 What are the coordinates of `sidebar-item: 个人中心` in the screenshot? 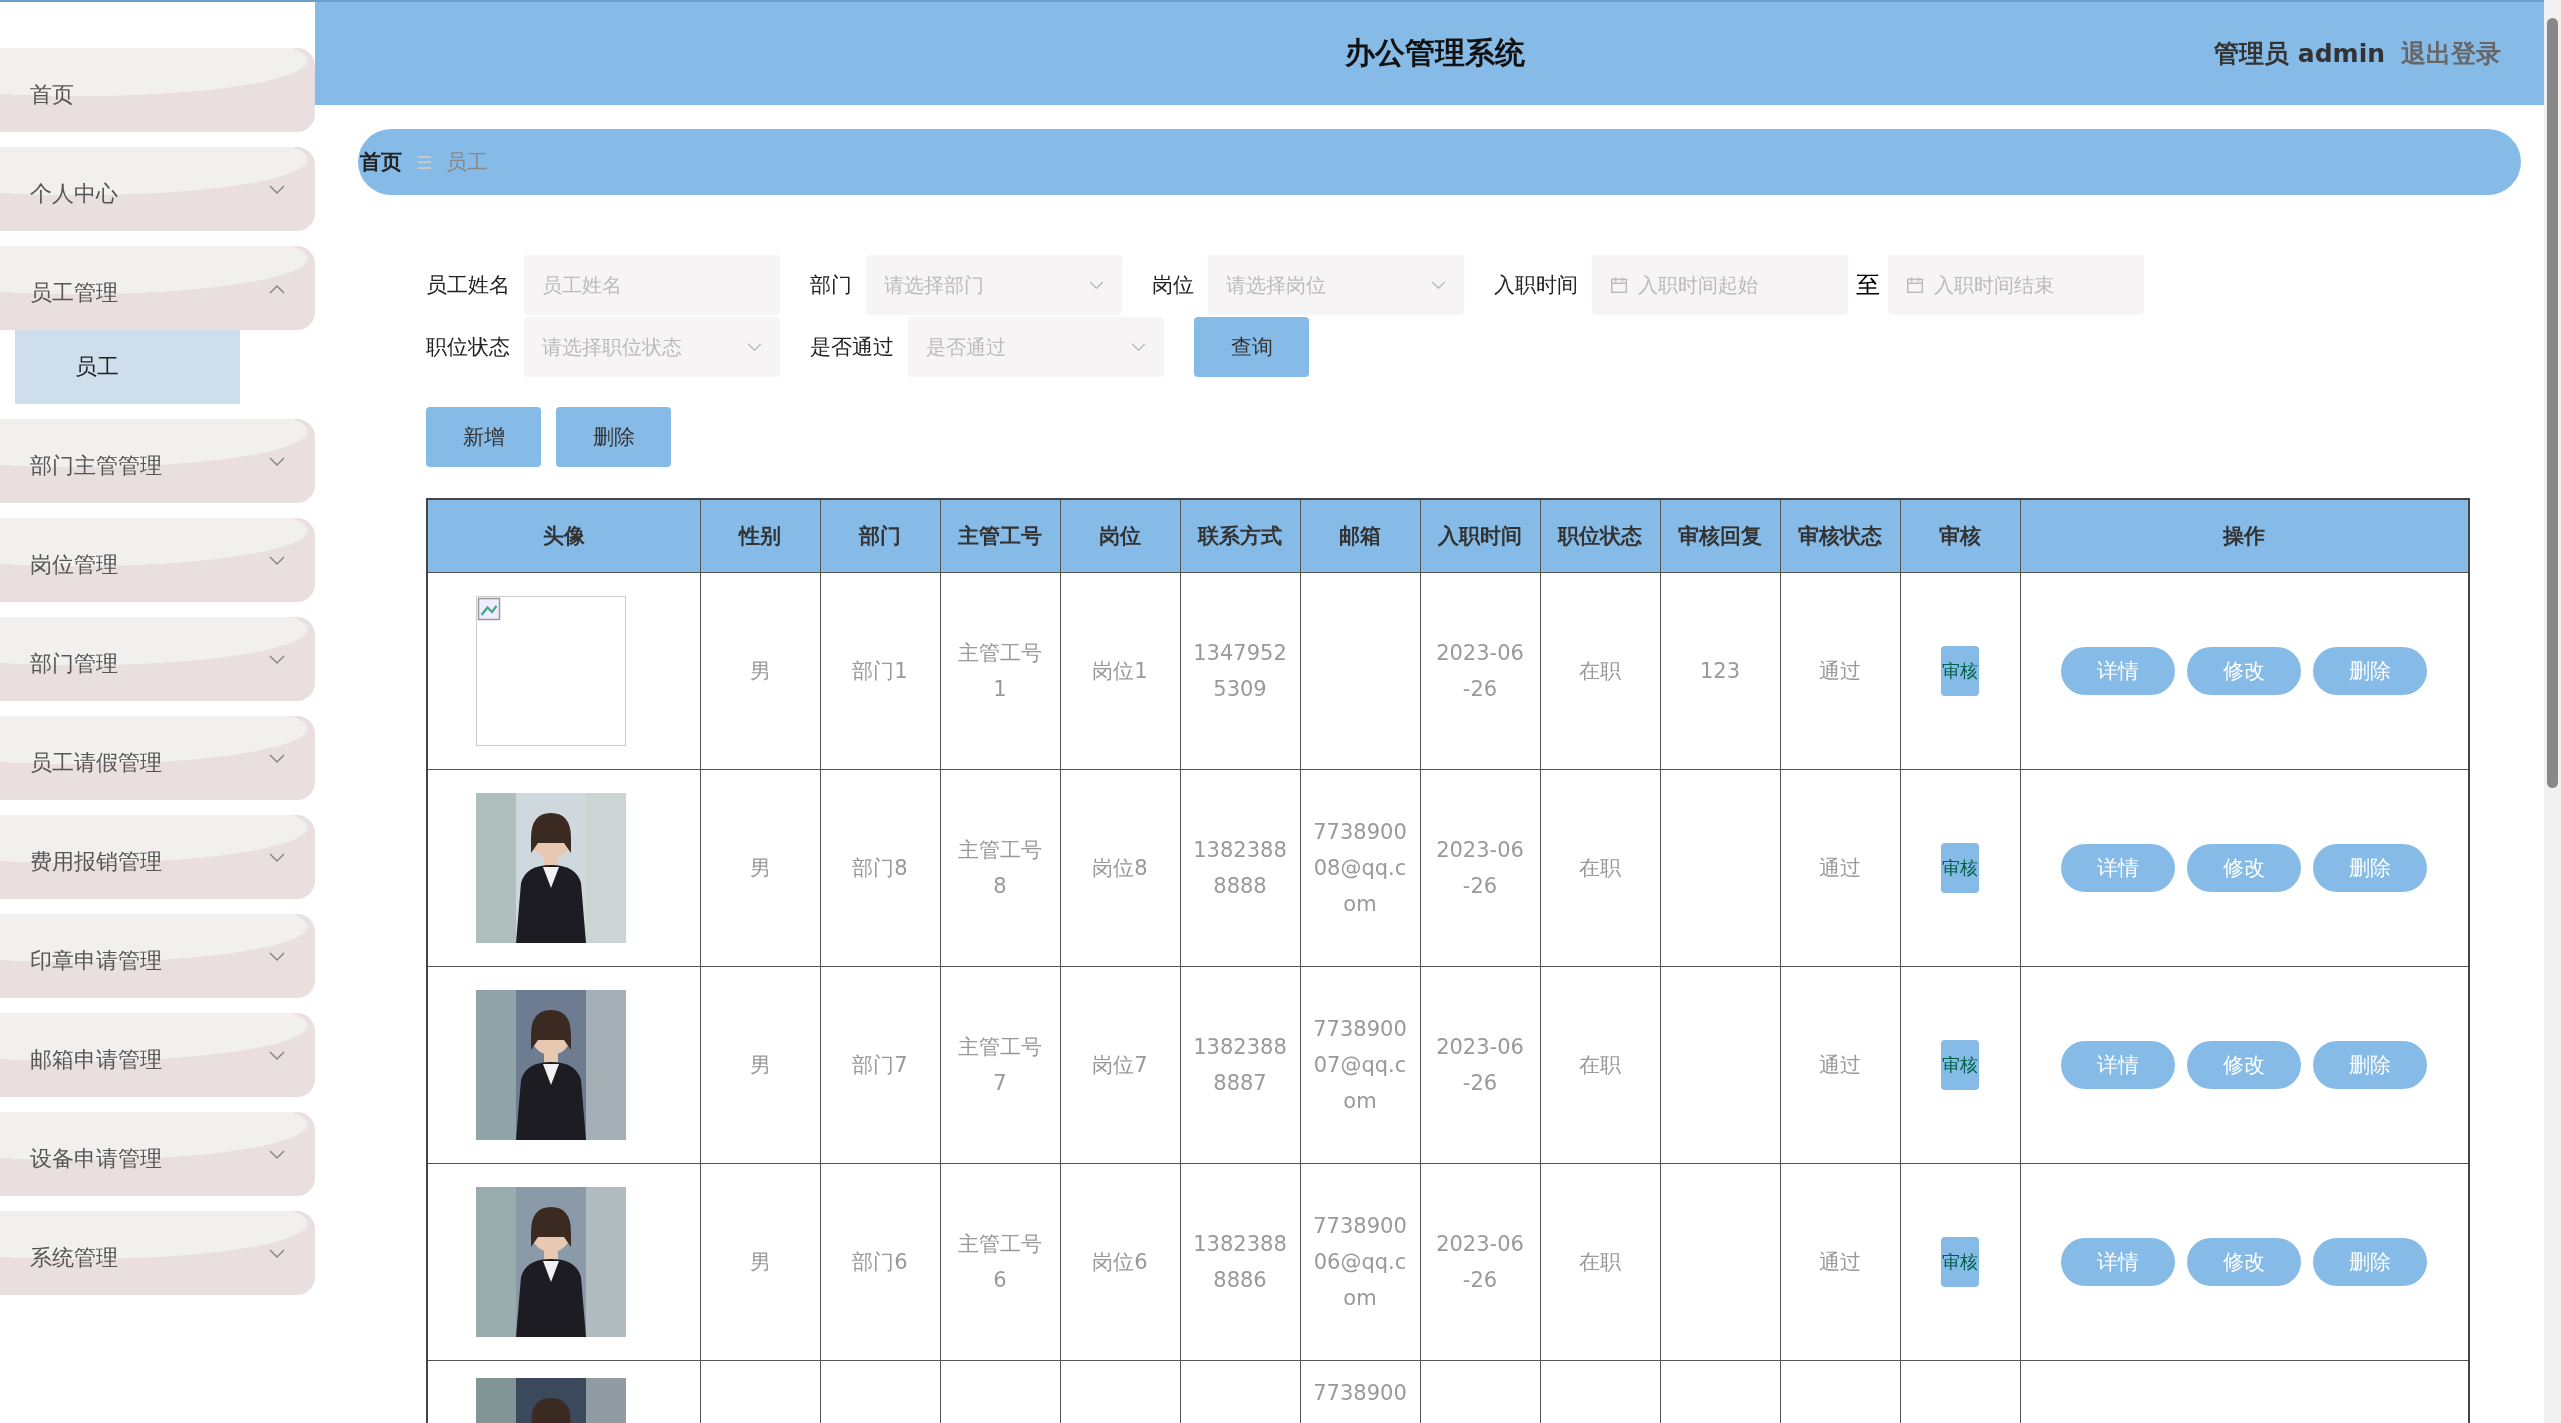 It's located at (157, 189).